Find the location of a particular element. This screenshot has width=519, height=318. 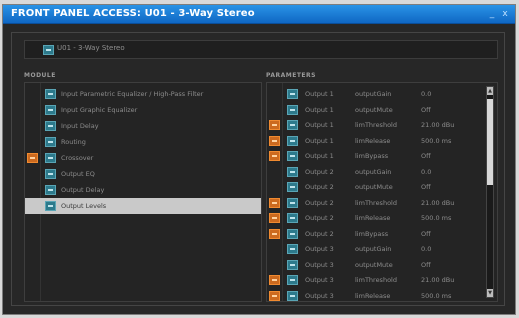

module-label: Output Levels is located at coordinates (84, 206).